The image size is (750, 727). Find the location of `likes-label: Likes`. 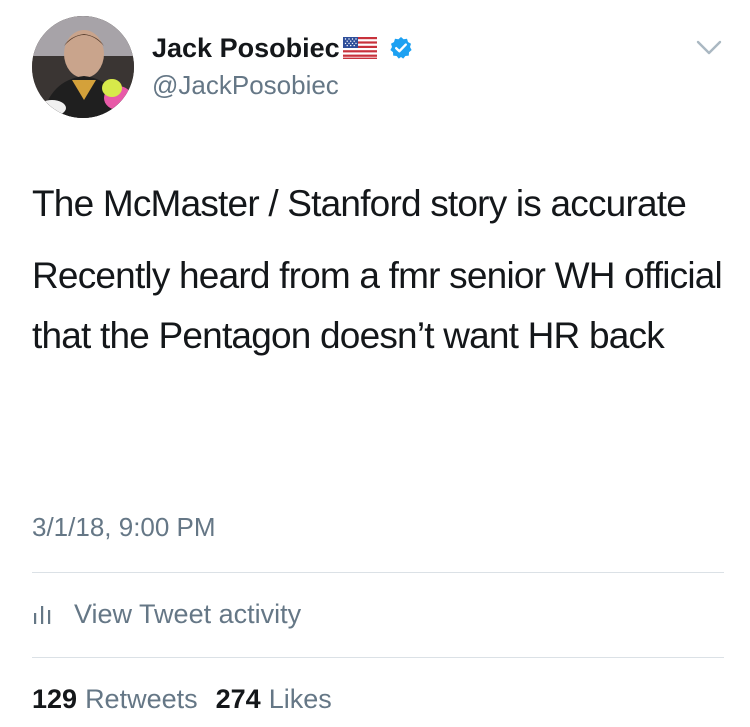

likes-label: Likes is located at coordinates (300, 699).